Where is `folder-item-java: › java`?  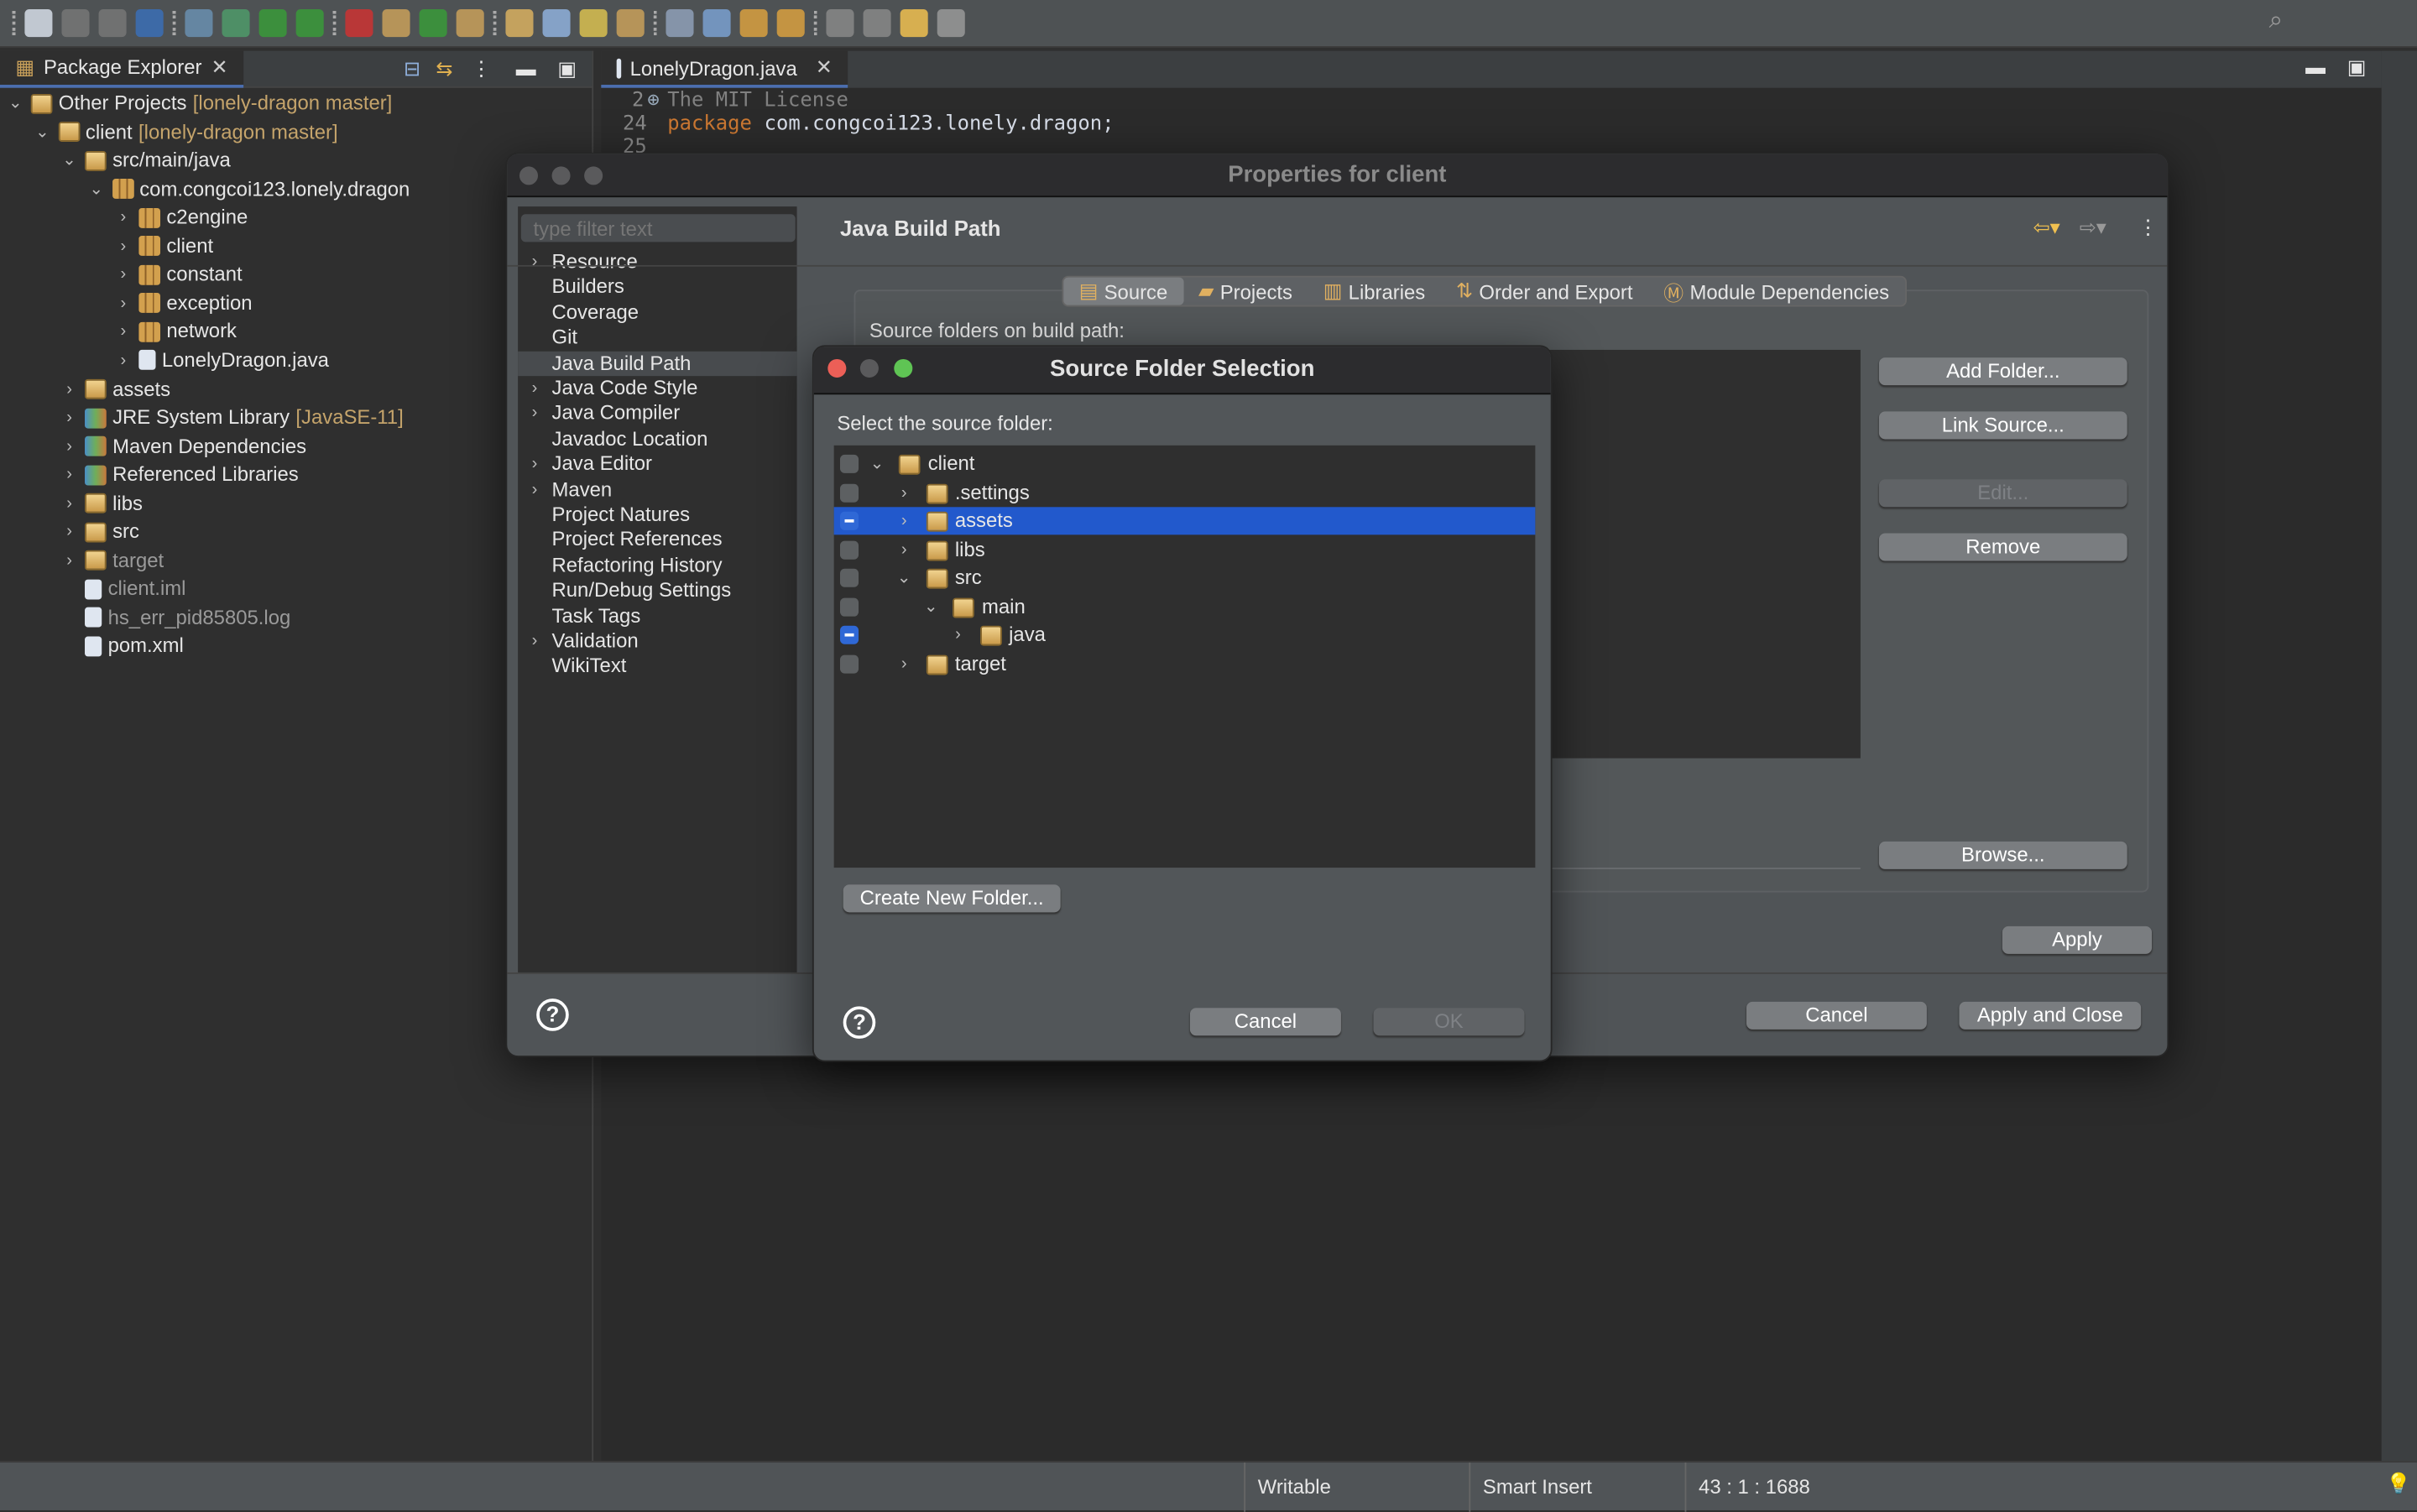
folder-item-java: › java is located at coordinates (1185, 635).